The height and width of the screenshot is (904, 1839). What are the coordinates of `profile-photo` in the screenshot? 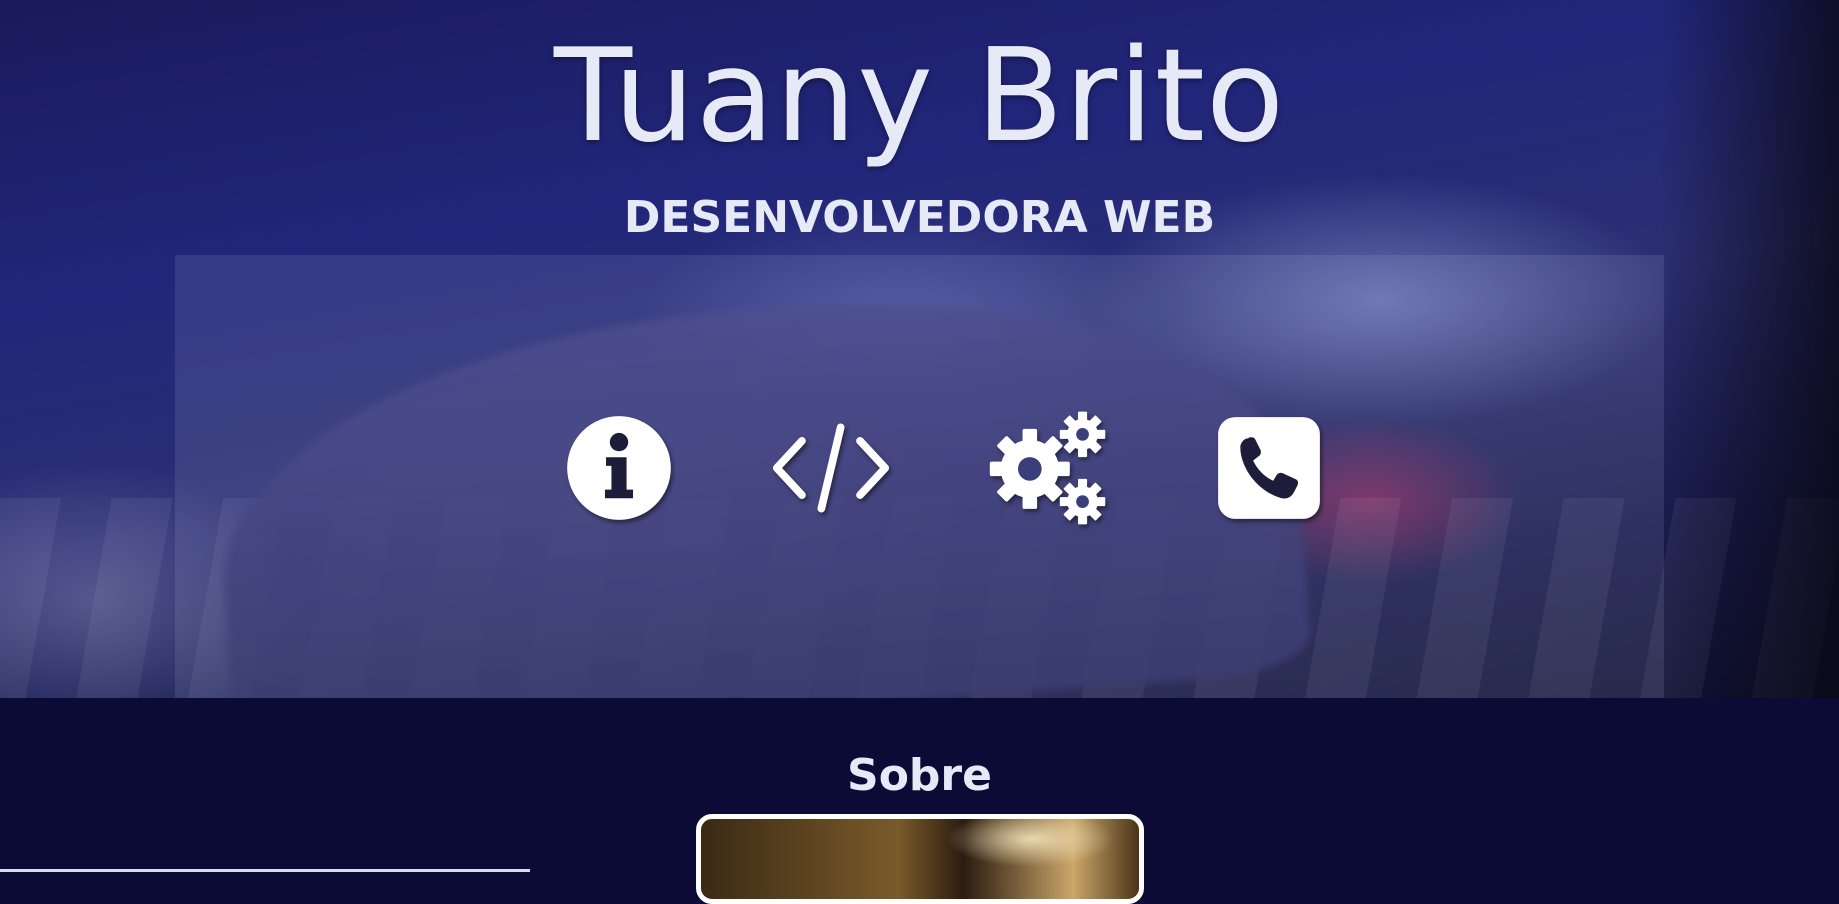 It's located at (920, 859).